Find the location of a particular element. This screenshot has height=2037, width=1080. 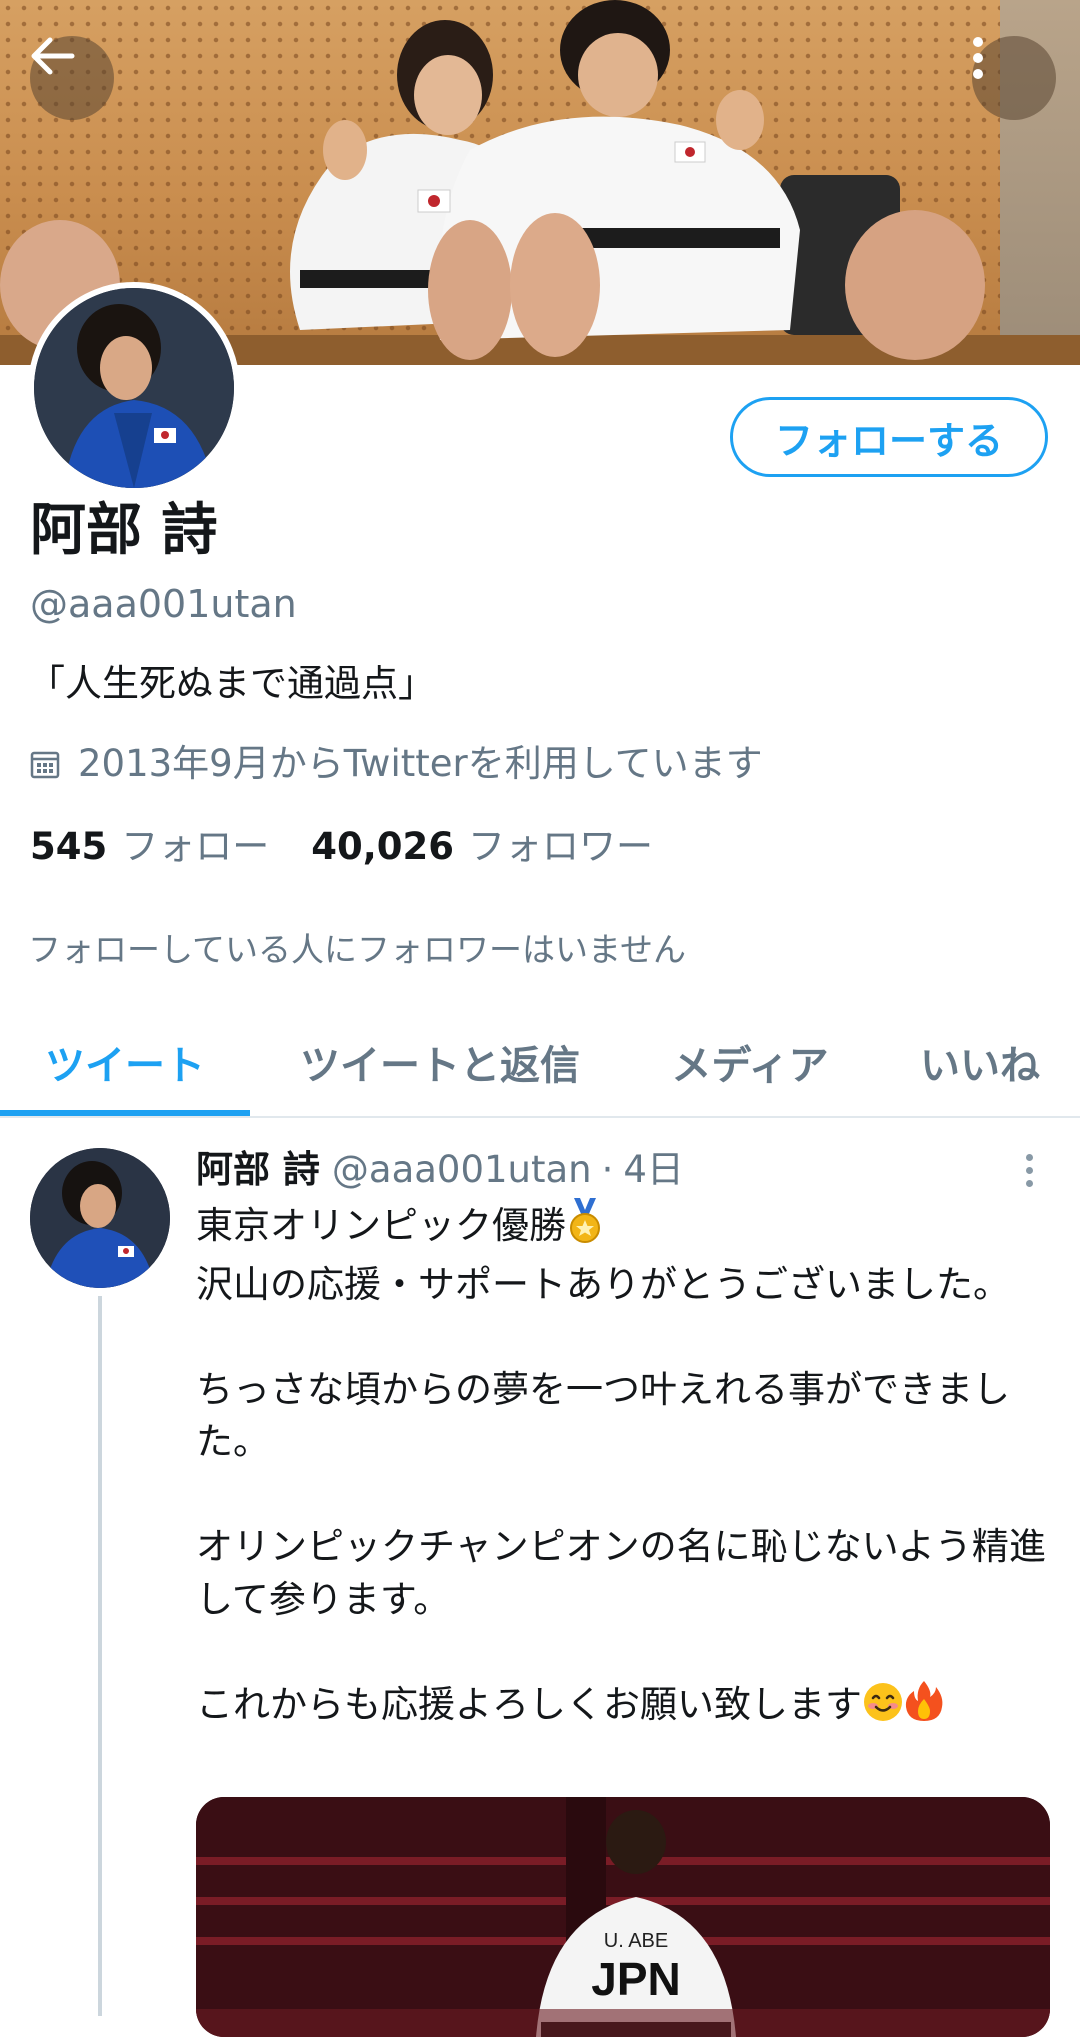

tweet-photo: U. ABE JPN is located at coordinates (623, 1917).